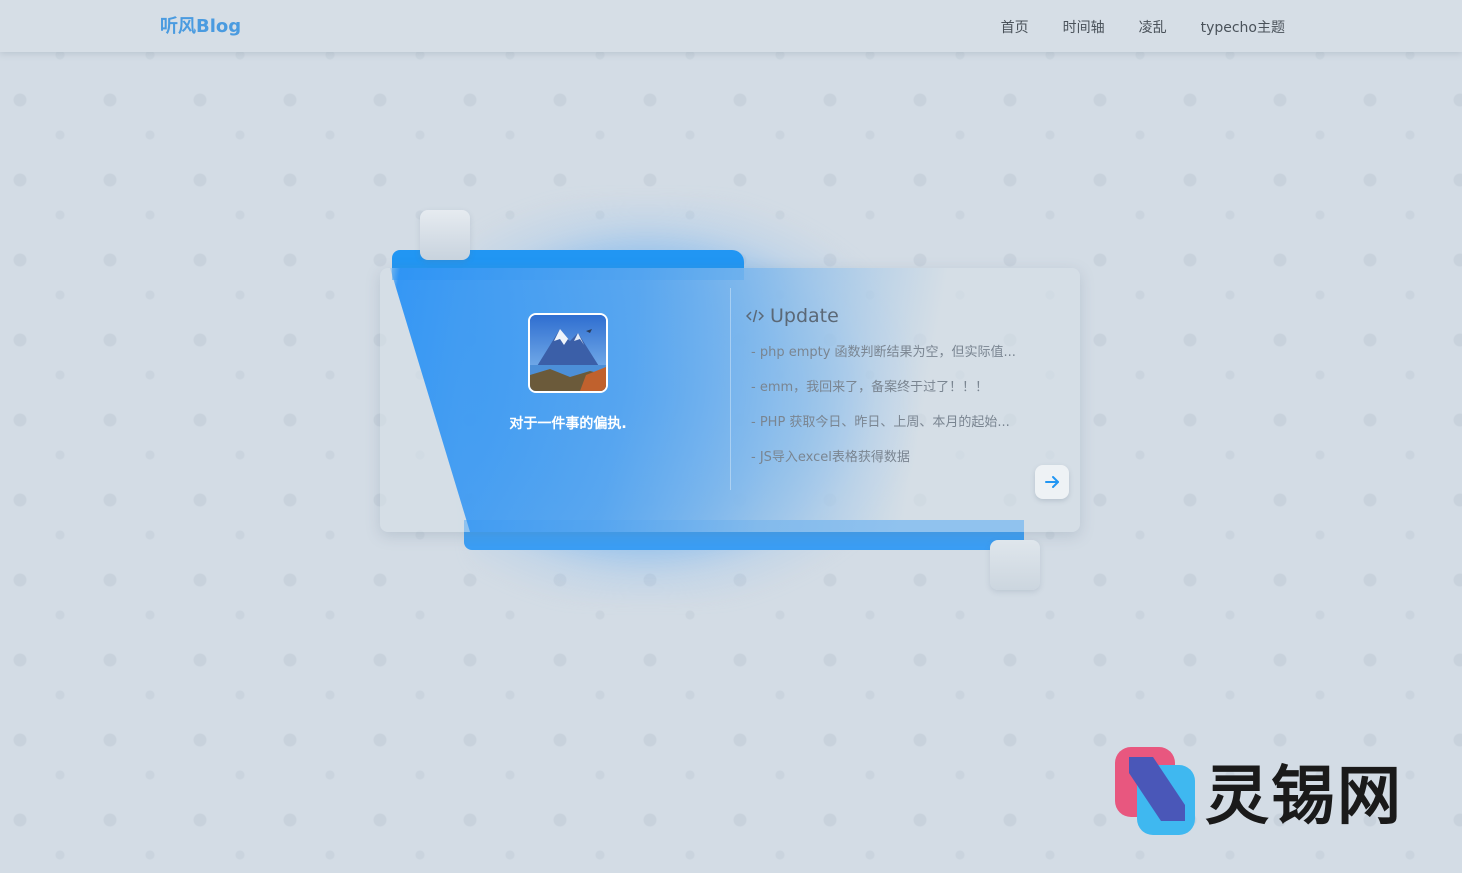 The height and width of the screenshot is (873, 1462). Describe the element at coordinates (730, 389) in the screenshot. I see `card-divider` at that location.